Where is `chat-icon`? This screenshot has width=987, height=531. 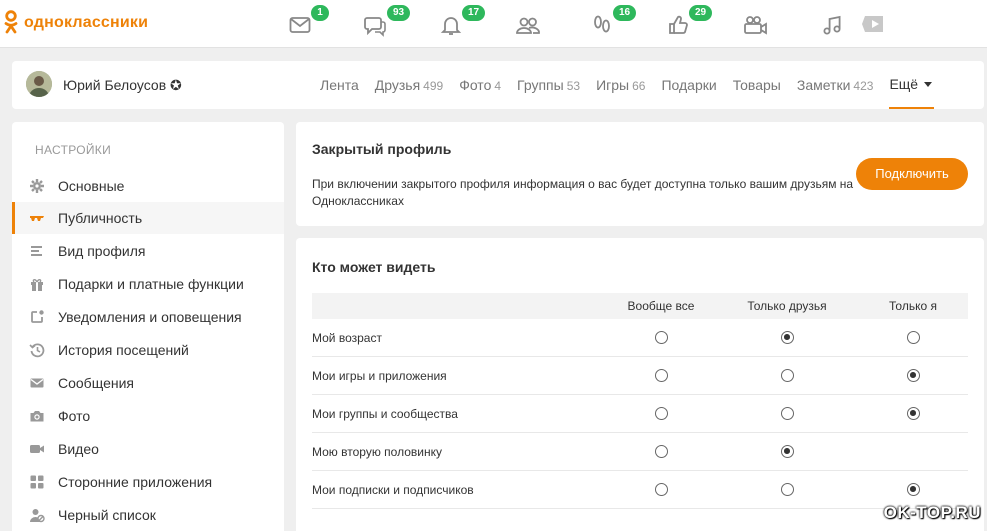
chat-icon is located at coordinates (375, 27).